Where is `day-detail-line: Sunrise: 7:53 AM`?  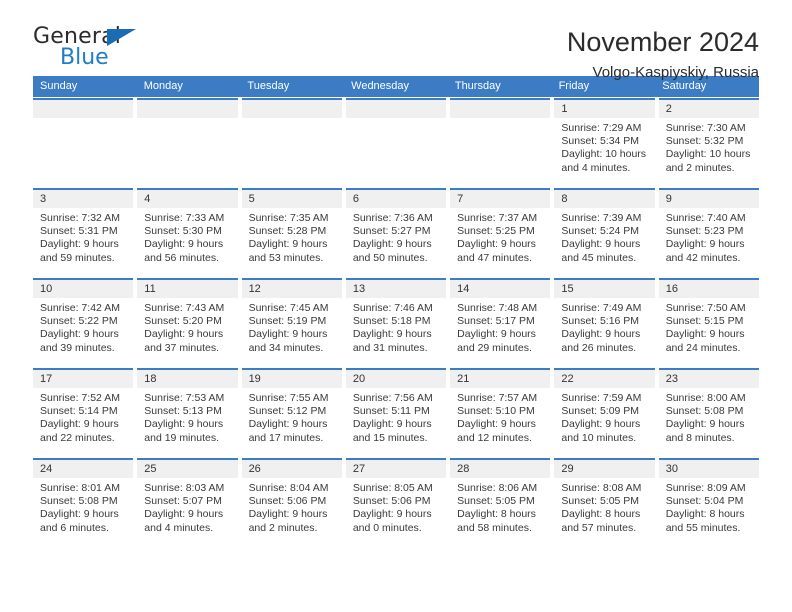 day-detail-line: Sunrise: 7:53 AM is located at coordinates (184, 398).